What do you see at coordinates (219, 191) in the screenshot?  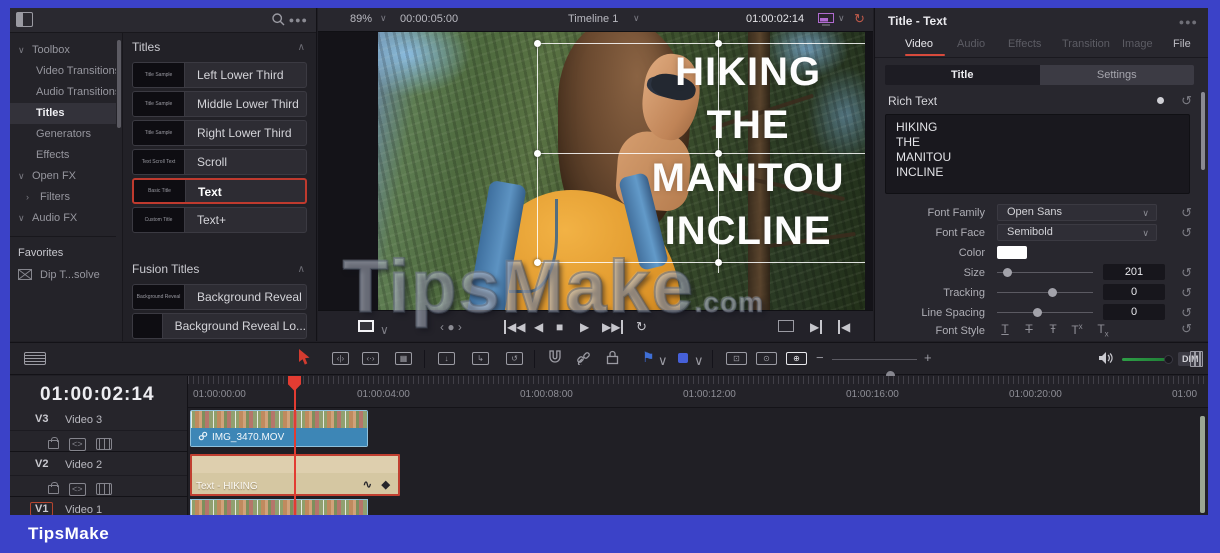 I see `title-item-text: Basic Title Text` at bounding box center [219, 191].